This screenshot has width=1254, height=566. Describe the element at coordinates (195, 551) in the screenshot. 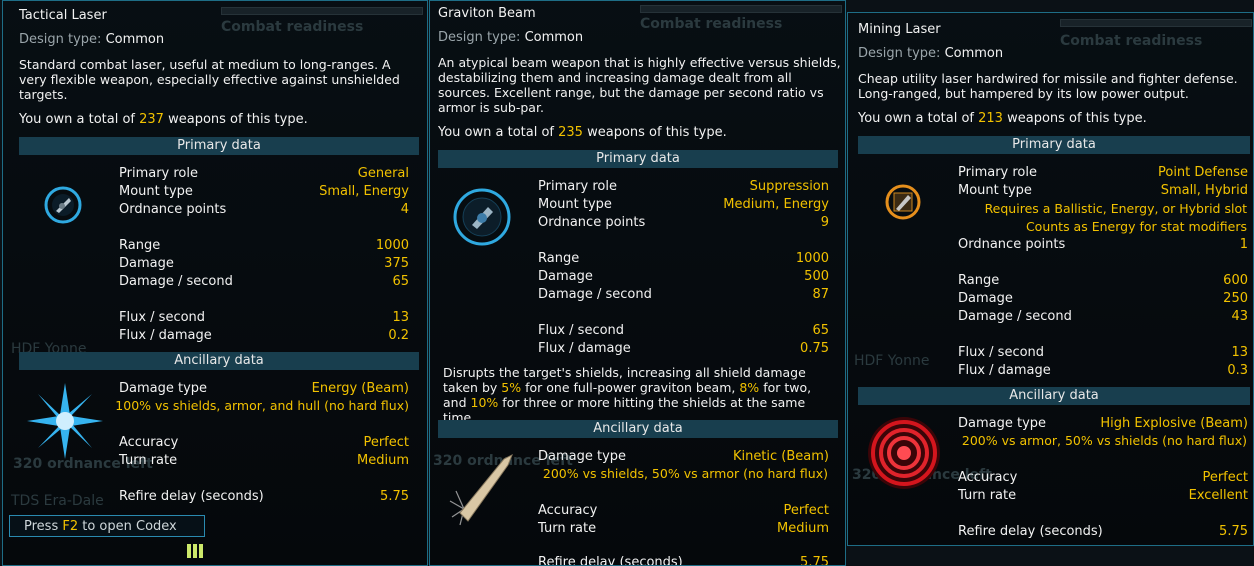

I see `signal-bars-icon` at that location.